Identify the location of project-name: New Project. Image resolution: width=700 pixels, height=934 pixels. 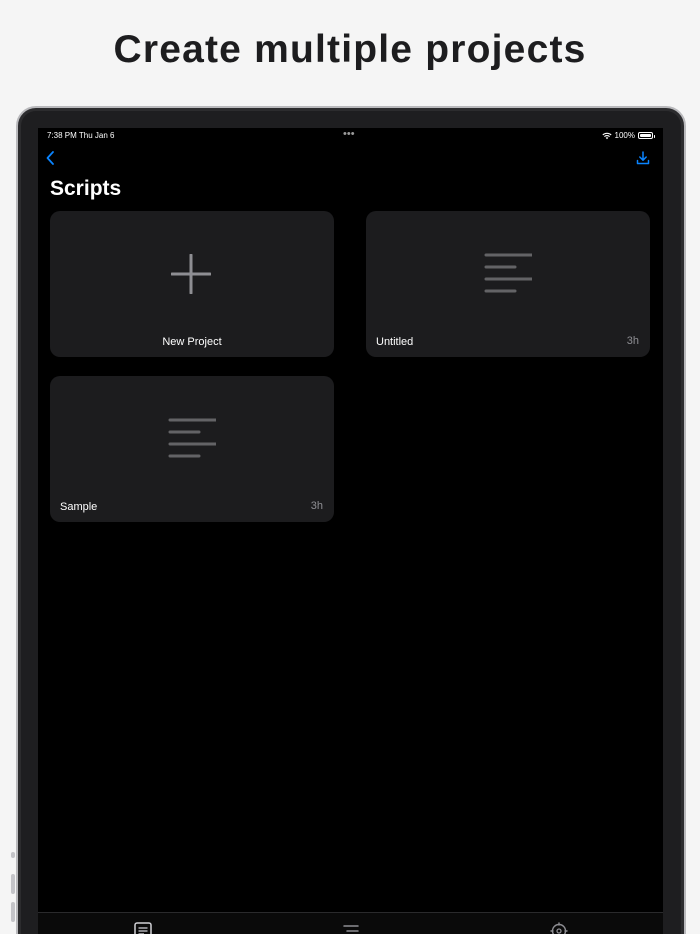
(192, 342).